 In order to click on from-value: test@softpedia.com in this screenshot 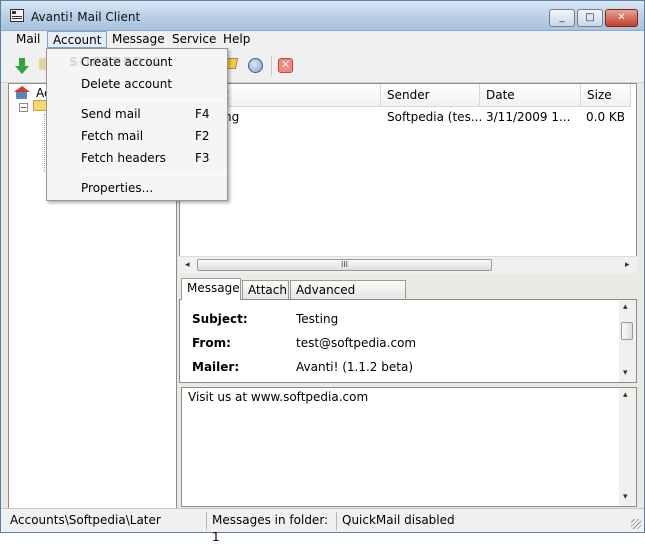, I will do `click(356, 343)`.